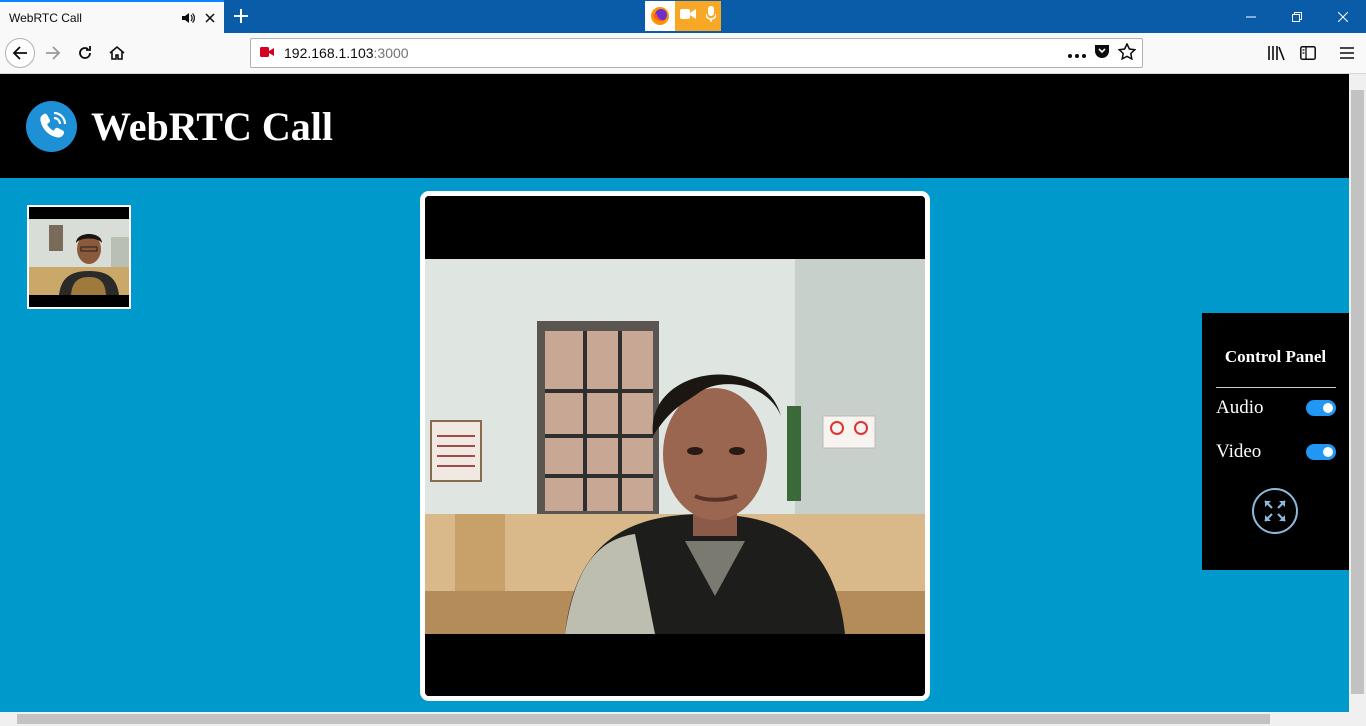  Describe the element at coordinates (1239, 451) in the screenshot. I see `video-label: Video` at that location.